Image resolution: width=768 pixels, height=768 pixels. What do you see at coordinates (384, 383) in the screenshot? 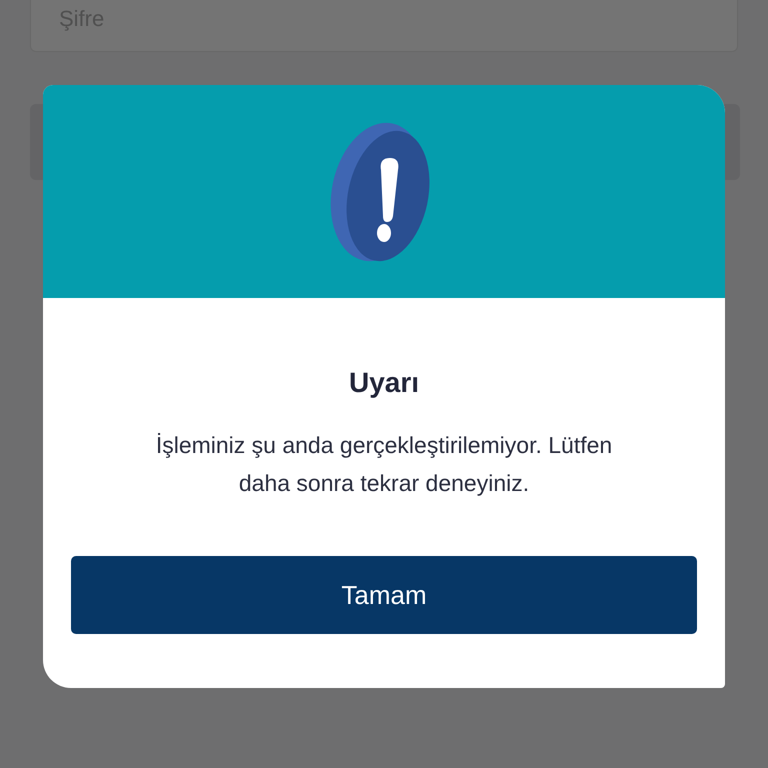
I see `dialog-title: Uyarı` at bounding box center [384, 383].